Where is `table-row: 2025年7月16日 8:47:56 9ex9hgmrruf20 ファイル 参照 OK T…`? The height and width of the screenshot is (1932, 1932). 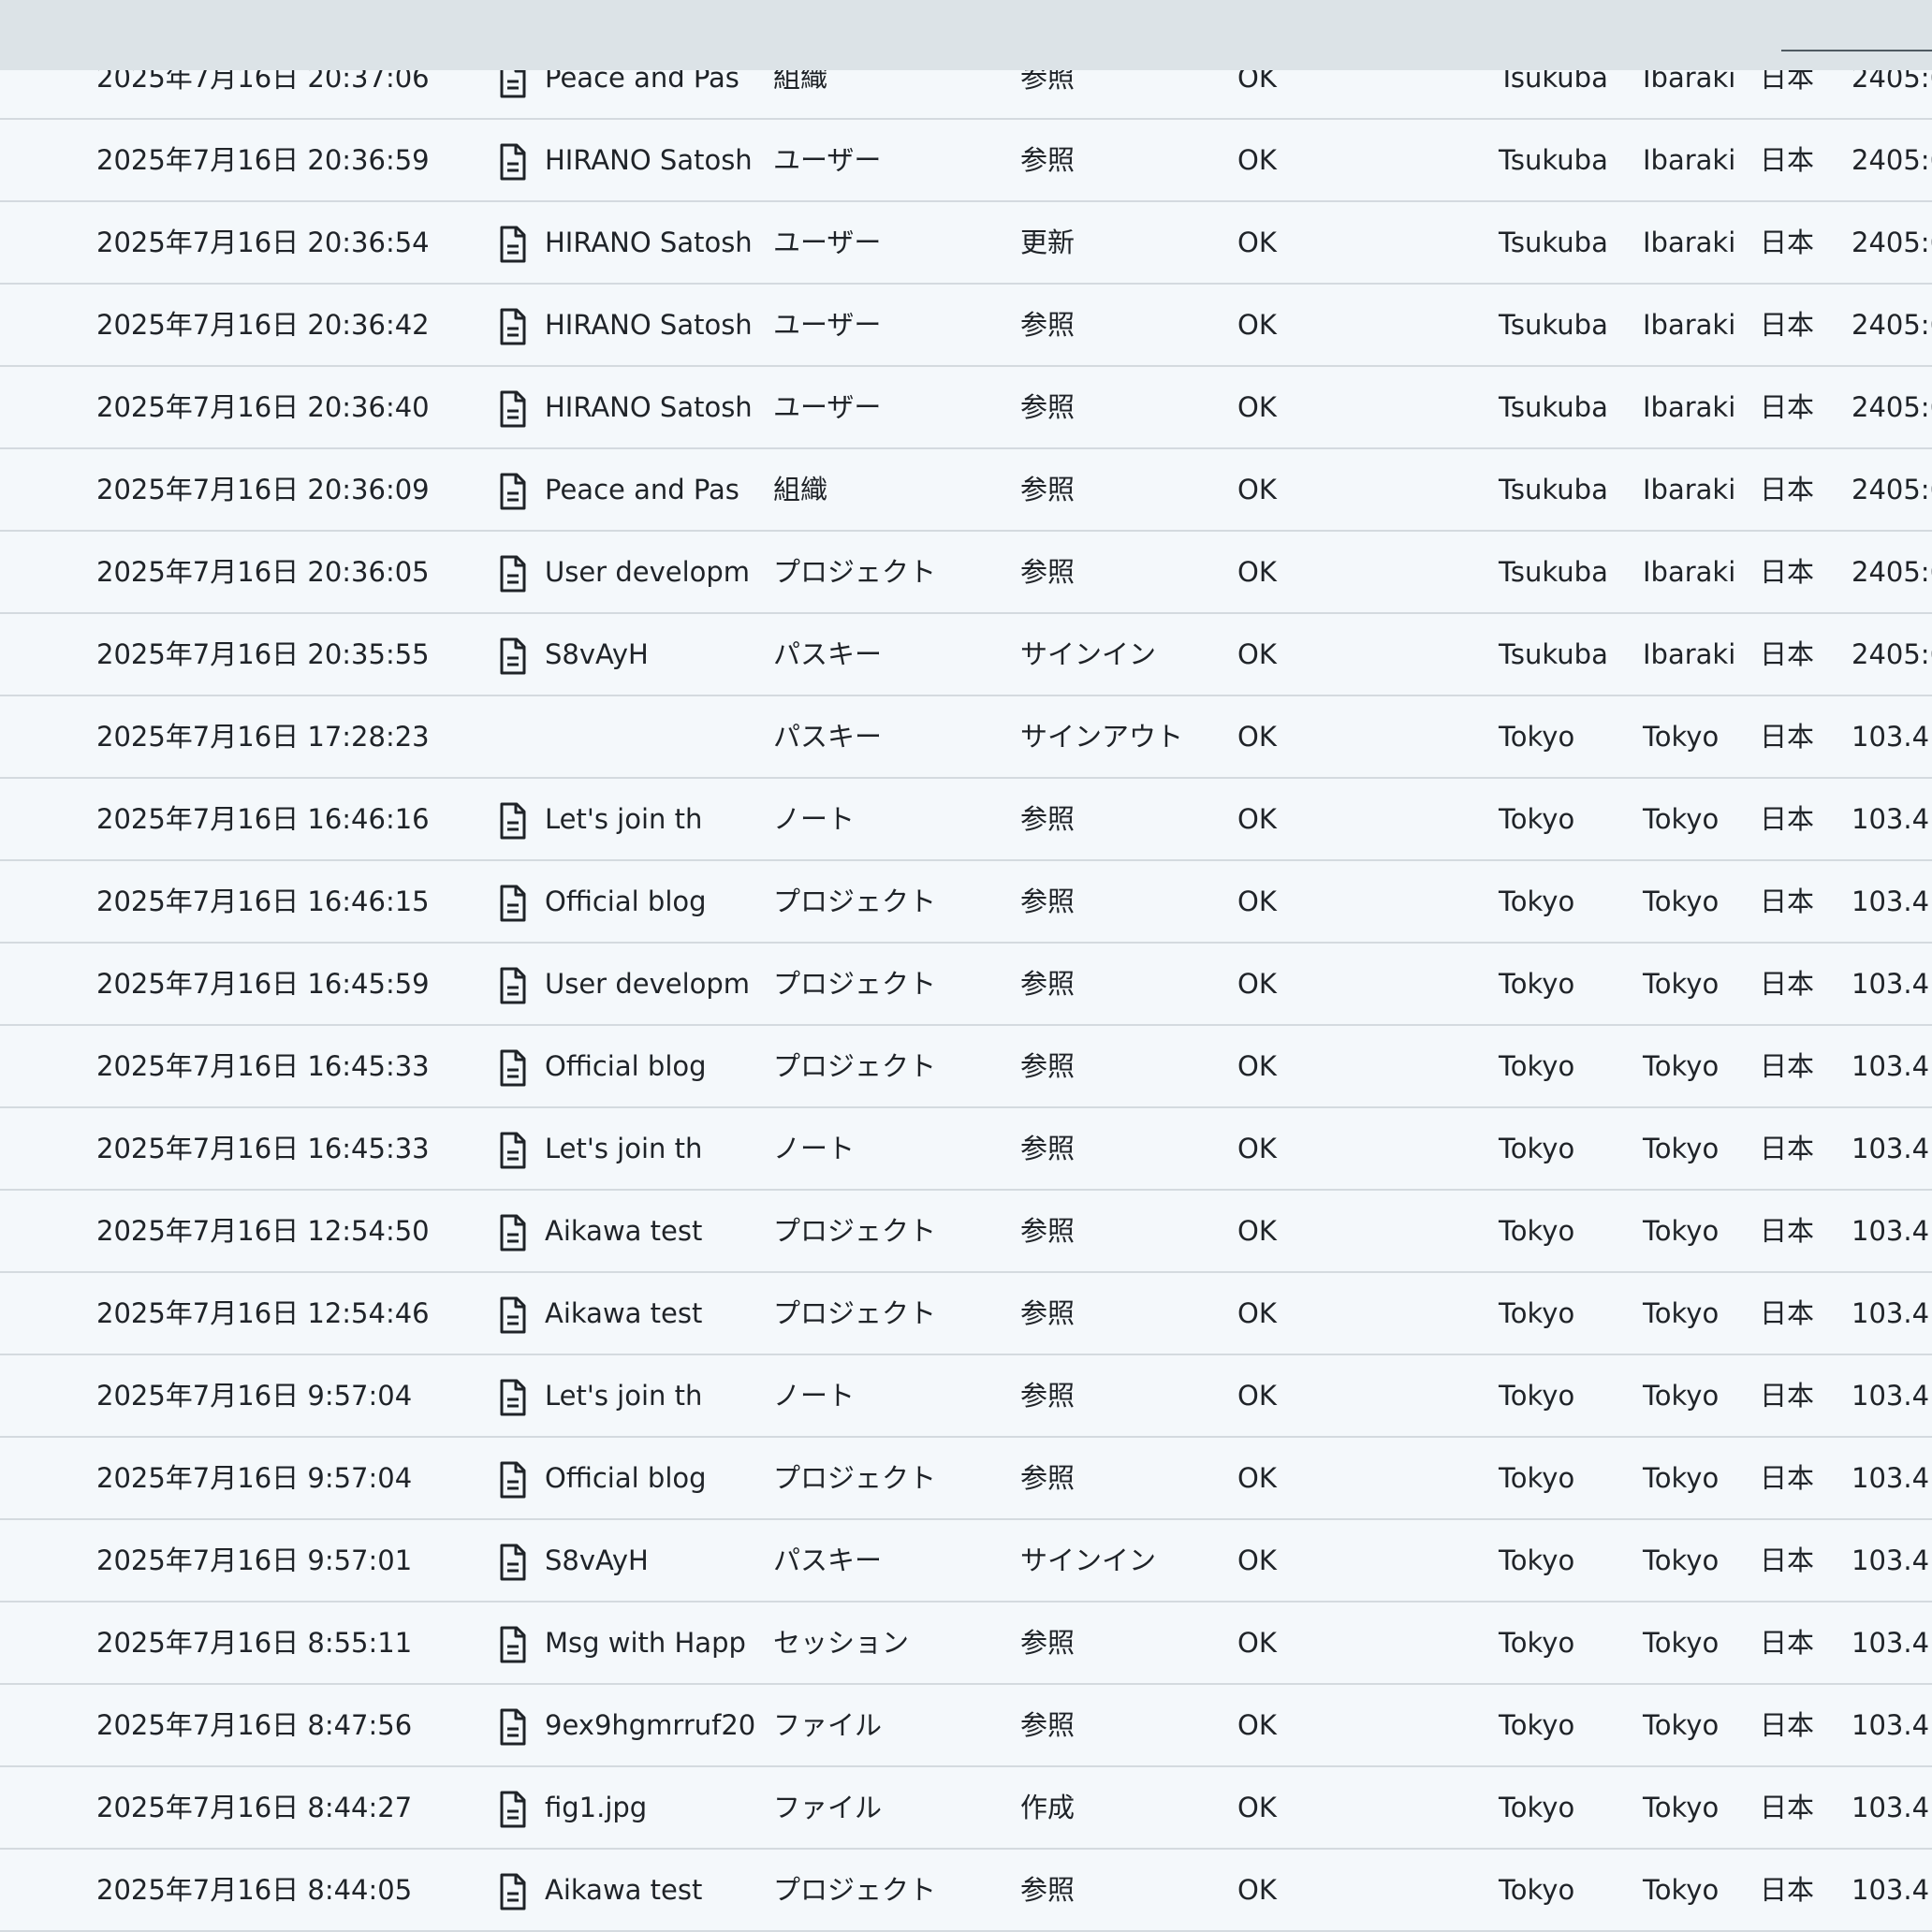
table-row: 2025年7月16日 8:47:56 9ex9hgmrruf20 ファイル 参照 OK T… is located at coordinates (966, 1726).